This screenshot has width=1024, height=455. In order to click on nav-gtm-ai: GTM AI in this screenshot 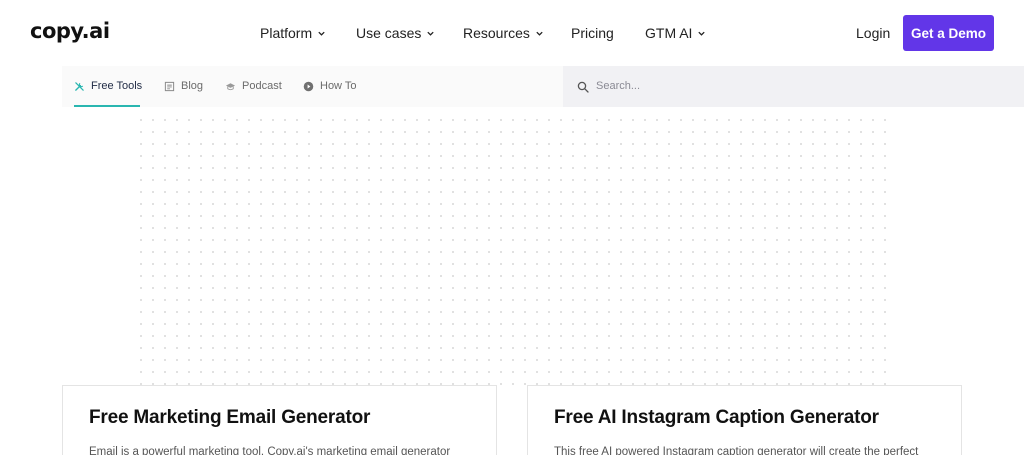, I will do `click(675, 33)`.